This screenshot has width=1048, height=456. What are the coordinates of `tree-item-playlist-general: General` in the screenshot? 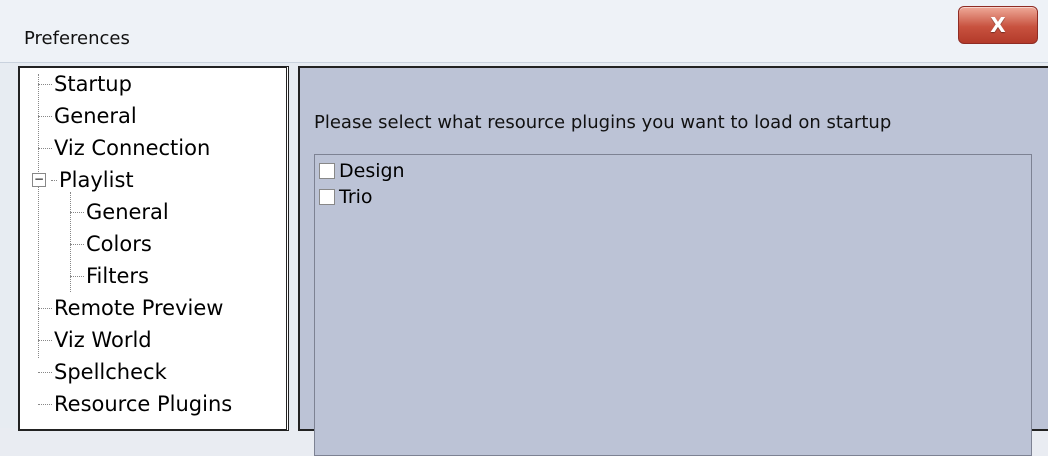 It's located at (119, 212).